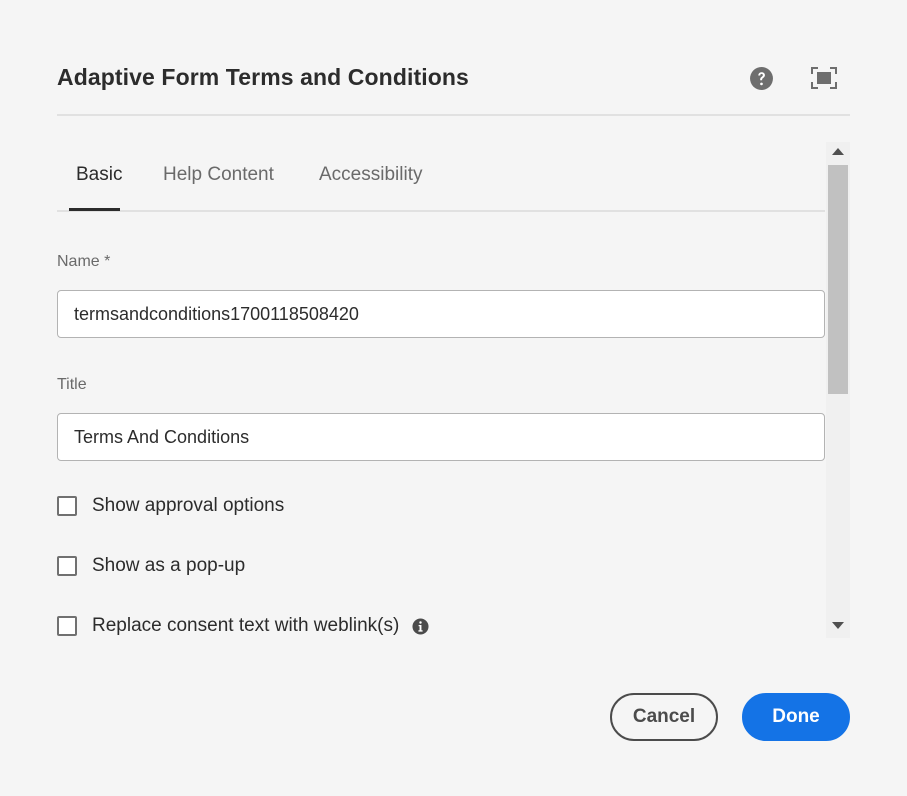  Describe the element at coordinates (67, 626) in the screenshot. I see `replace-consent-text-checkbox` at that location.